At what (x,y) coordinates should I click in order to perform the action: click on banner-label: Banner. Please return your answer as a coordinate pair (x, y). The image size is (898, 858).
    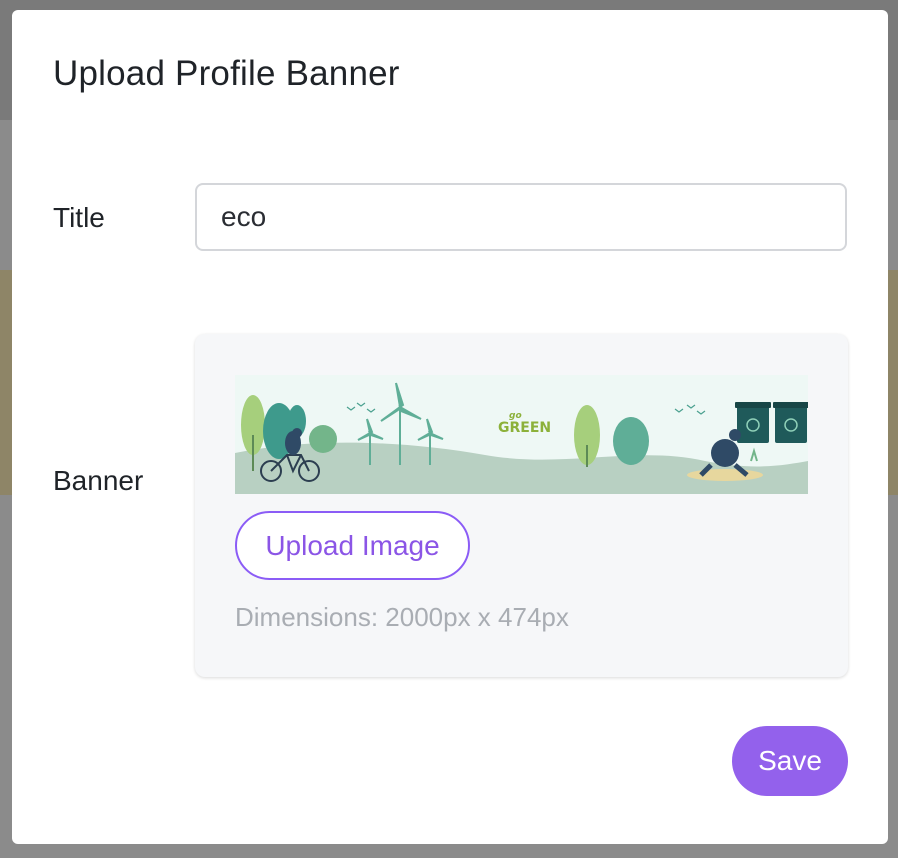
    Looking at the image, I should click on (98, 480).